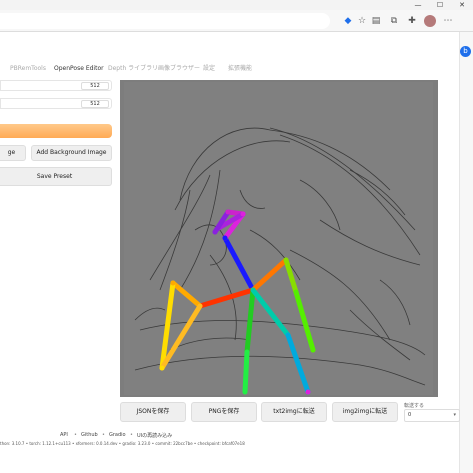 The image size is (473, 473). Describe the element at coordinates (56, 85) in the screenshot. I see `width-field: 512` at that location.